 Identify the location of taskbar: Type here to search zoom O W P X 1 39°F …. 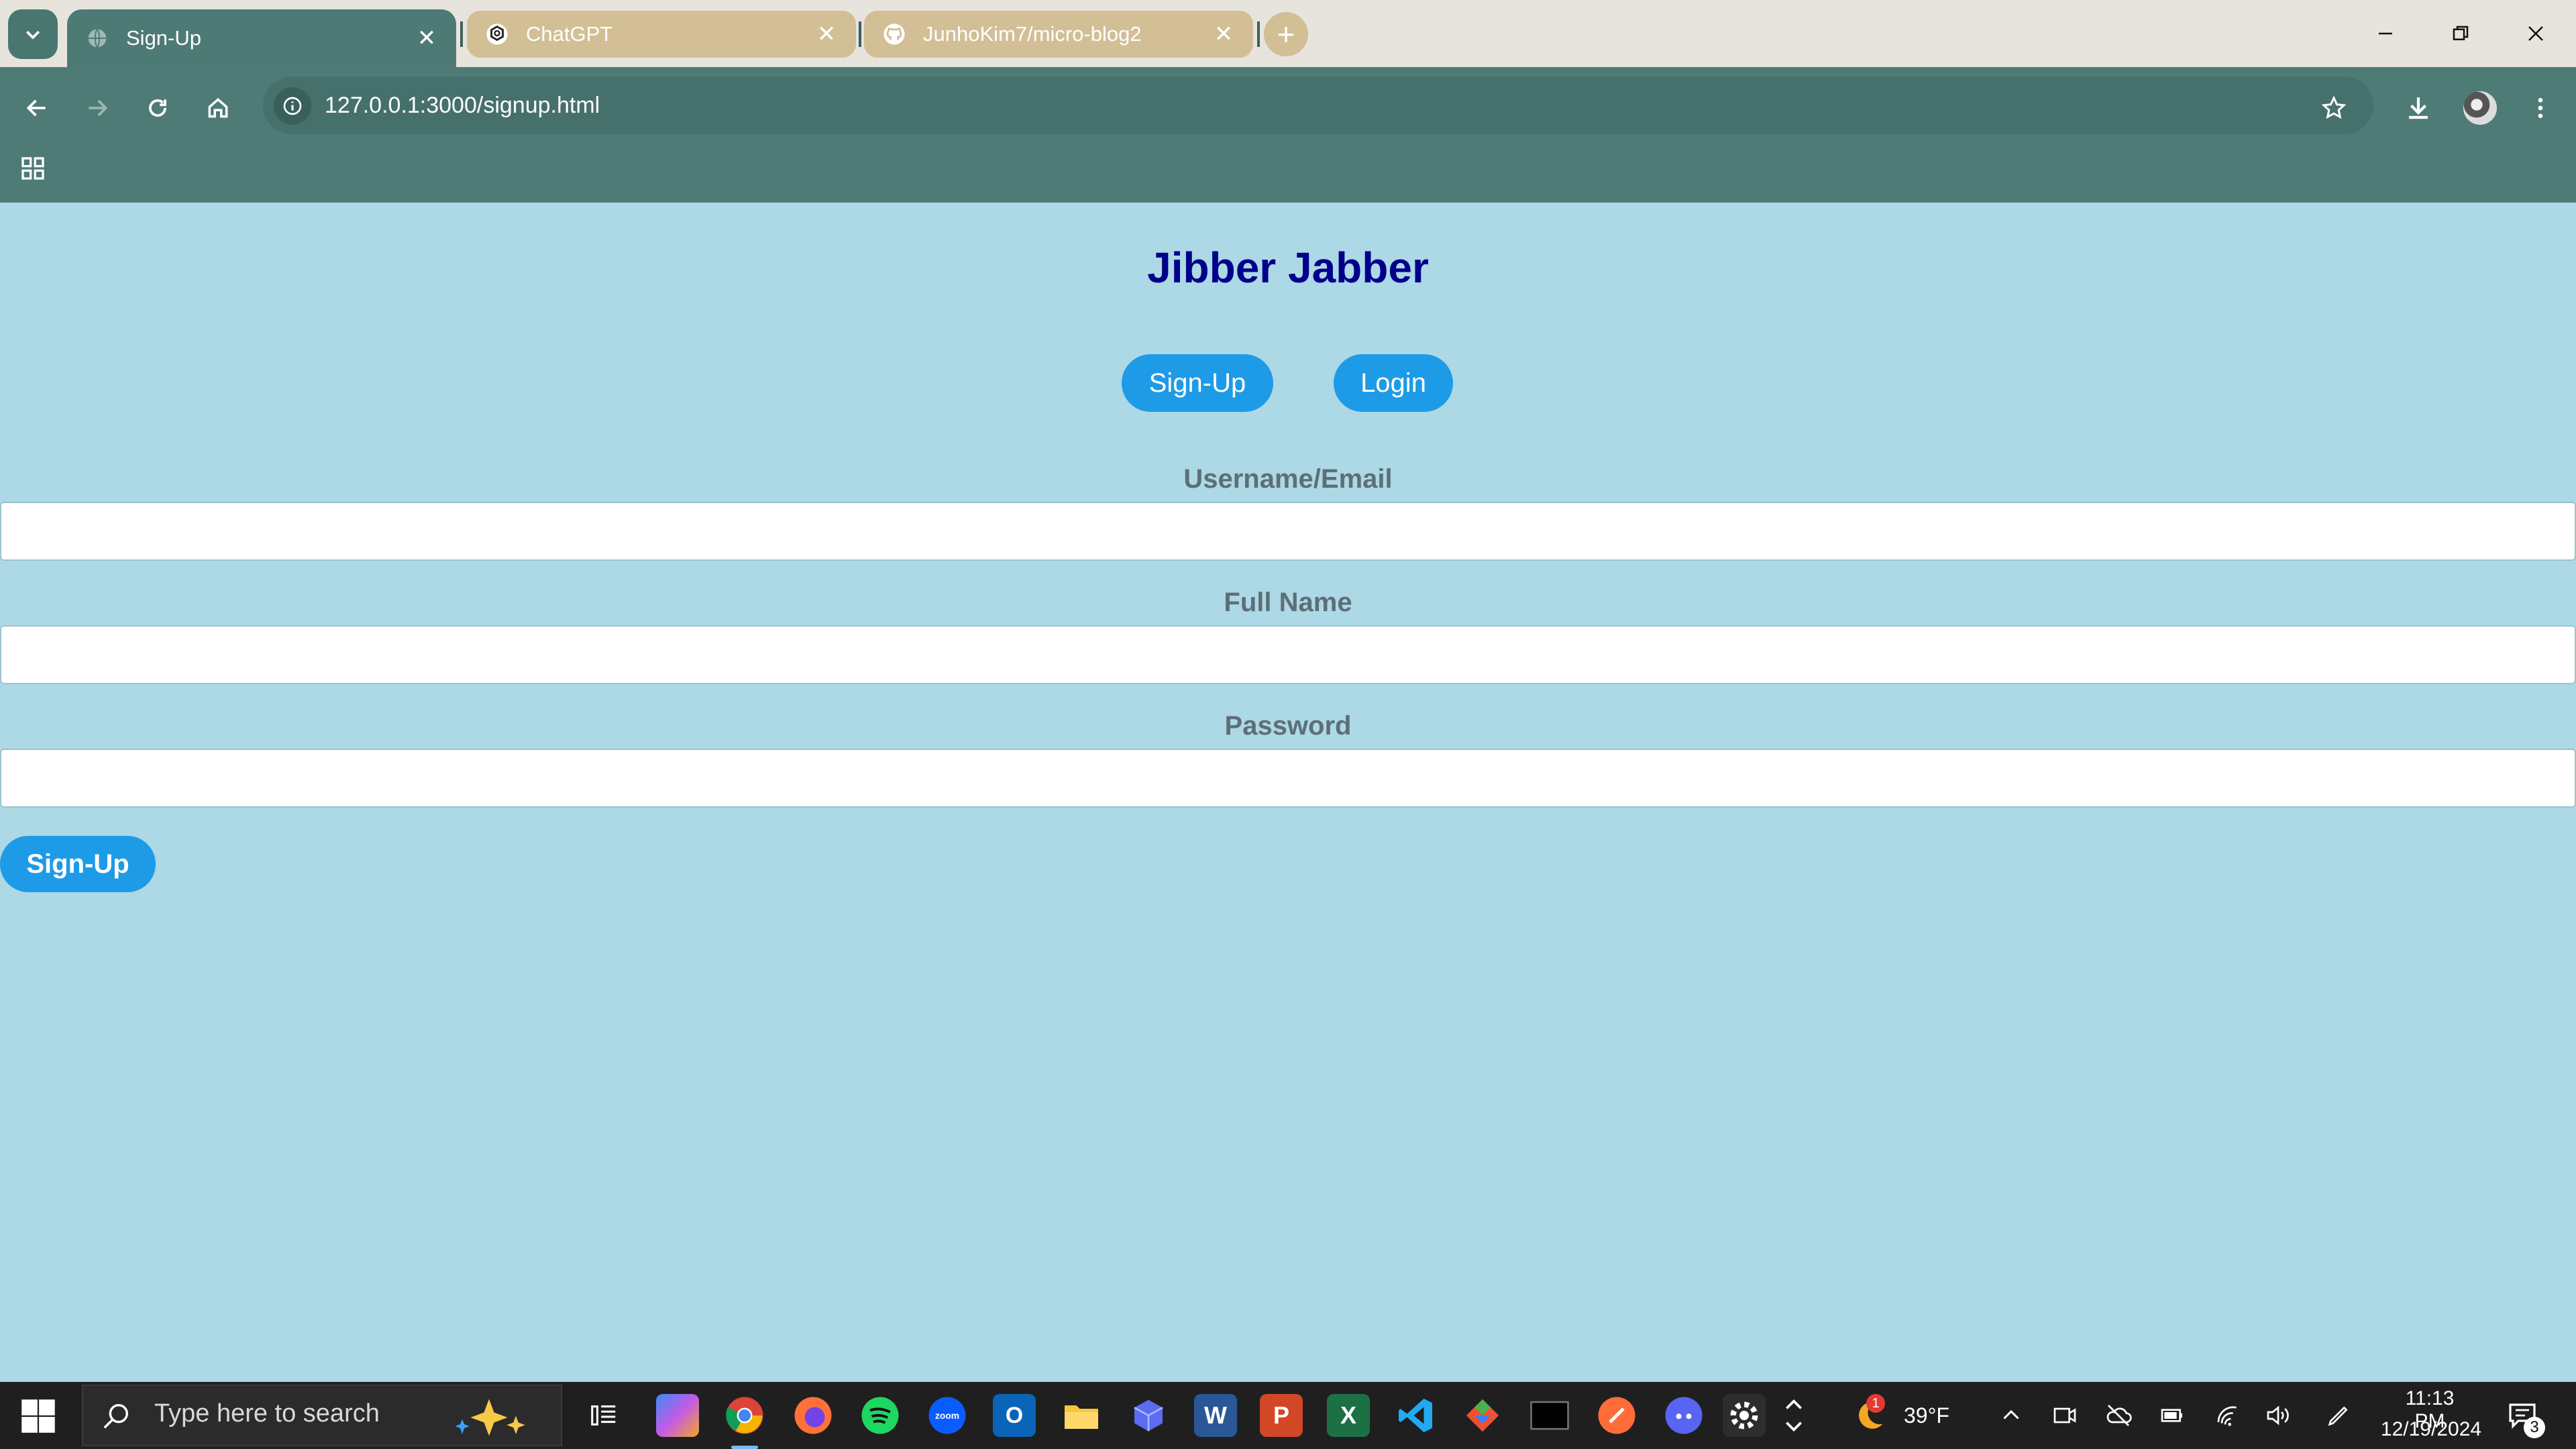
(1288, 1415).